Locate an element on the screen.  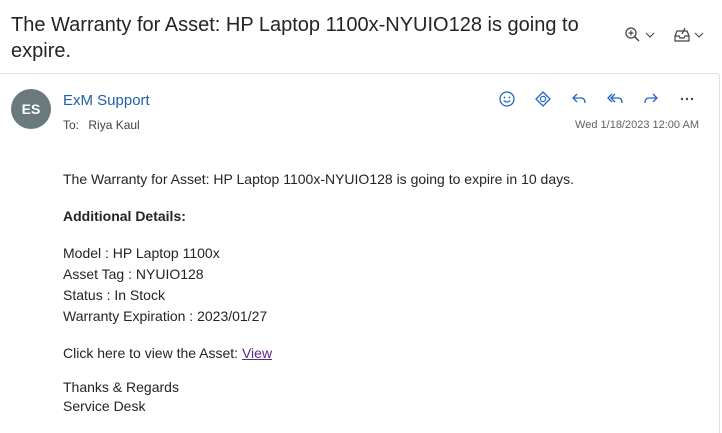
forward-icon is located at coordinates (651, 98).